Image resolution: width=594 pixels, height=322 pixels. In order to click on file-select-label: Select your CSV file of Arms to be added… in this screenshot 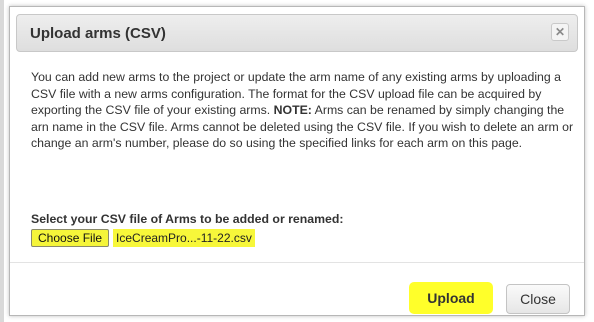, I will do `click(187, 219)`.